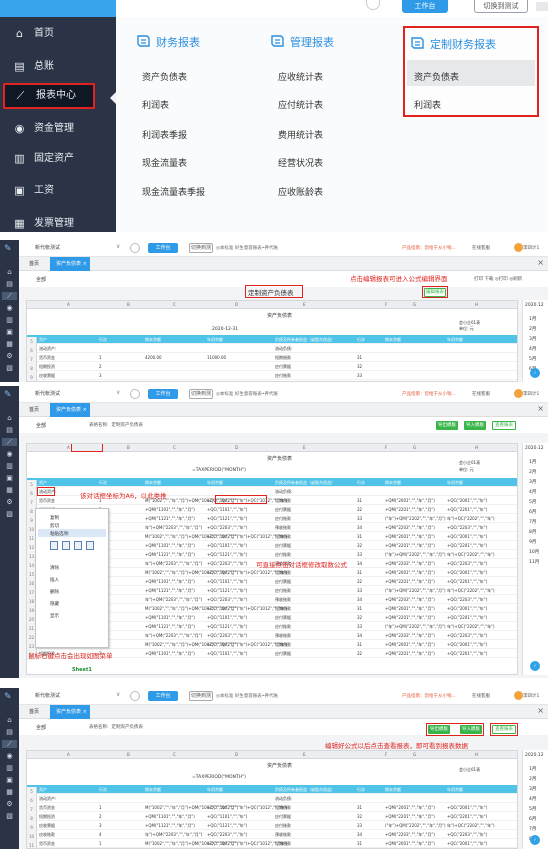  I want to click on context-menu-item: 粘贴选项:, so click(60, 534).